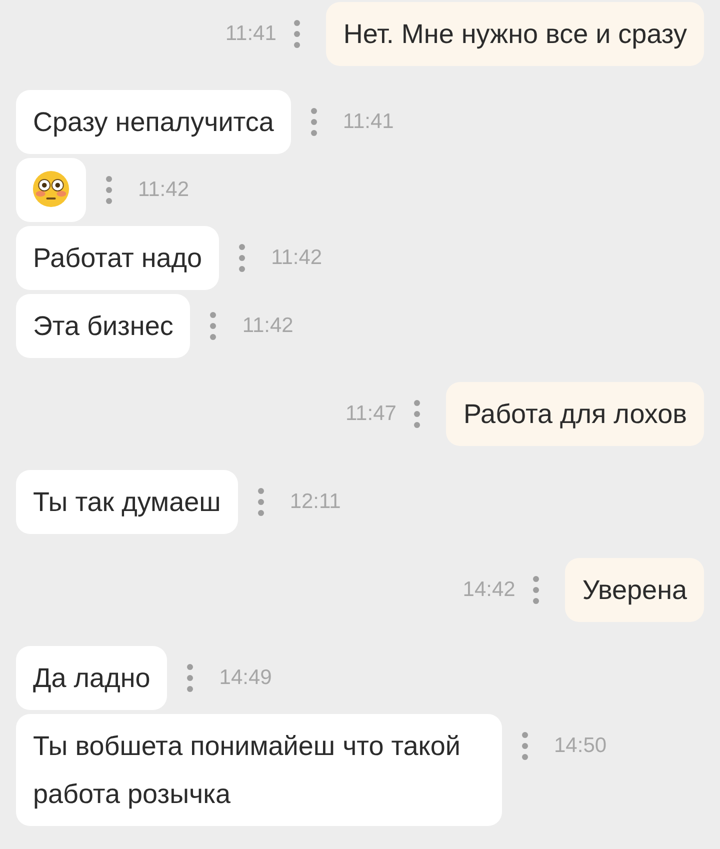  What do you see at coordinates (580, 746) in the screenshot?
I see `message-time: 14:50` at bounding box center [580, 746].